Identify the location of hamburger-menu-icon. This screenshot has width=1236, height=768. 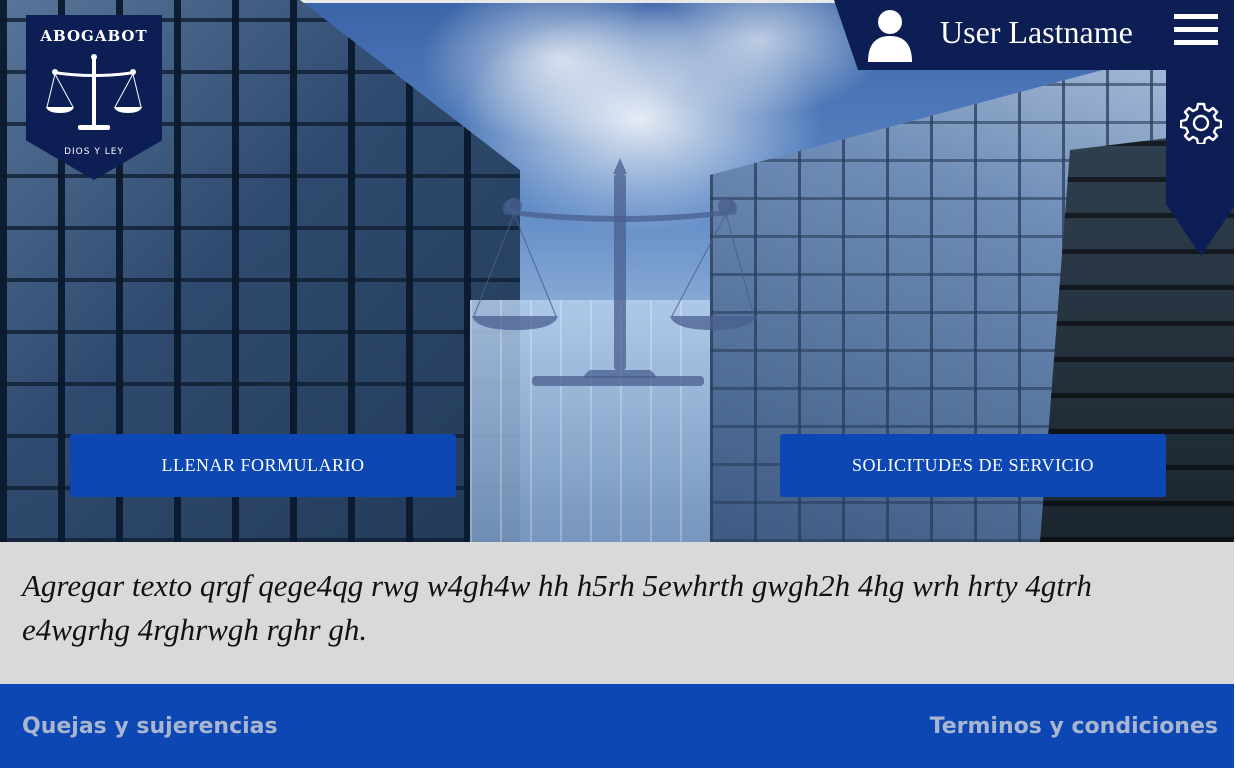
(1197, 31).